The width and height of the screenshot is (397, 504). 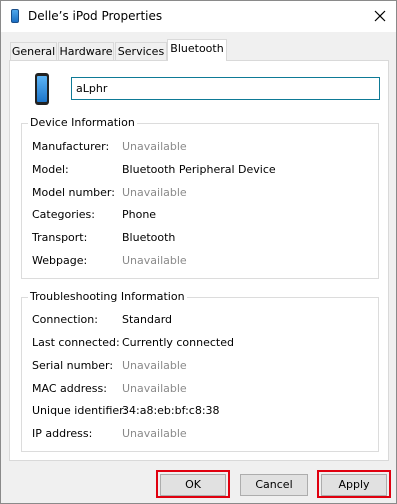 What do you see at coordinates (60, 260) in the screenshot?
I see `info-label: Webpage:` at bounding box center [60, 260].